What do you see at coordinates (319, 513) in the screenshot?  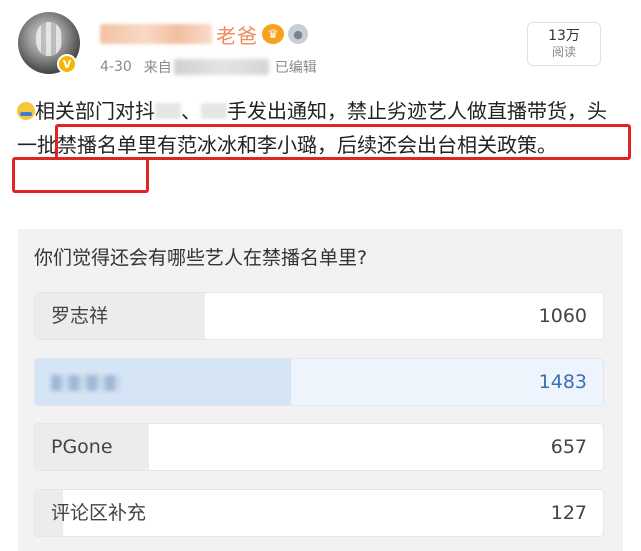 I see `poll-option: 评论区补充 127` at bounding box center [319, 513].